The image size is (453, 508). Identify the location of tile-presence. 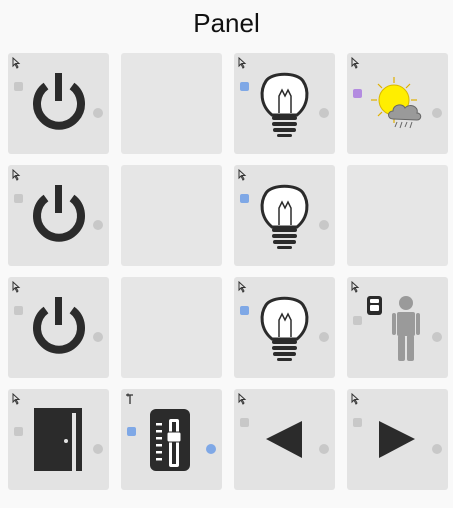
(397, 327).